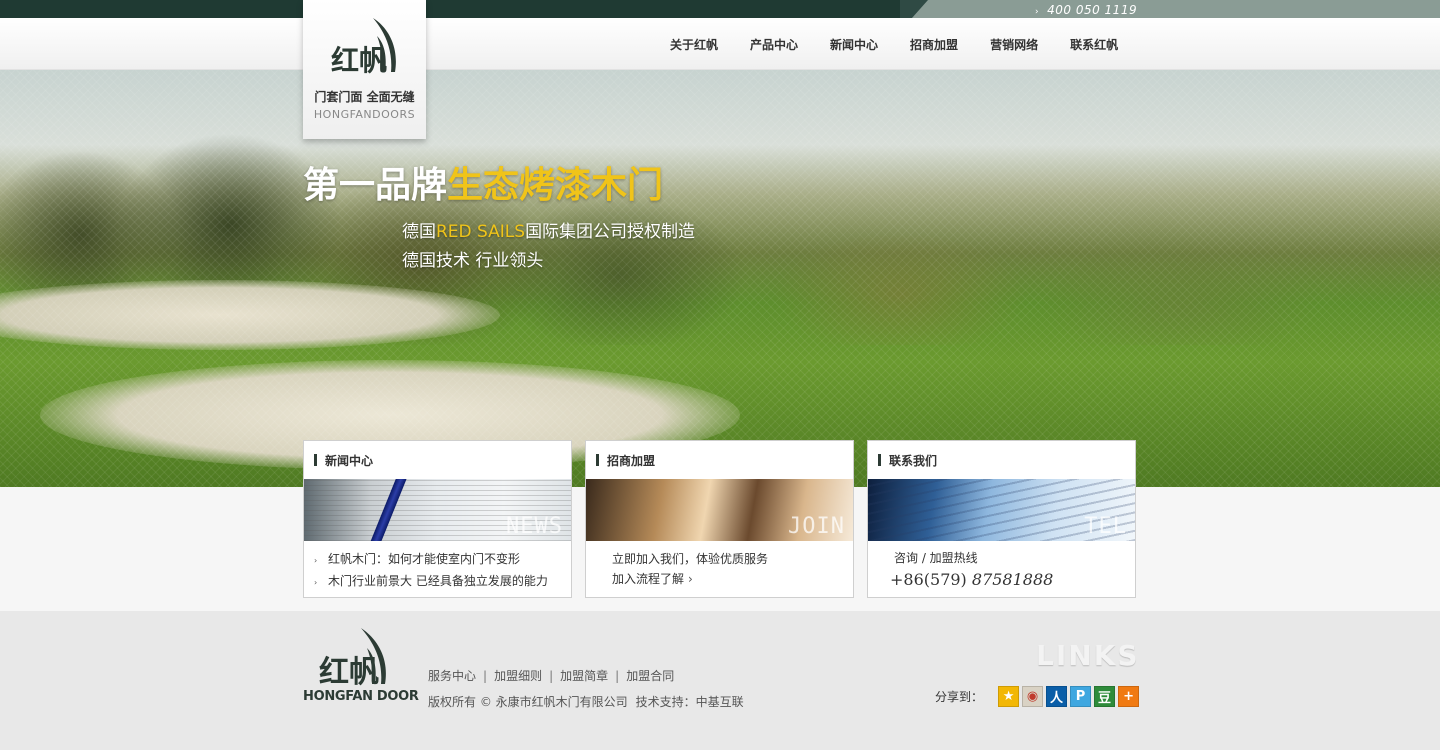  I want to click on join-process-link: 加入流程了解 ›, so click(724, 579).